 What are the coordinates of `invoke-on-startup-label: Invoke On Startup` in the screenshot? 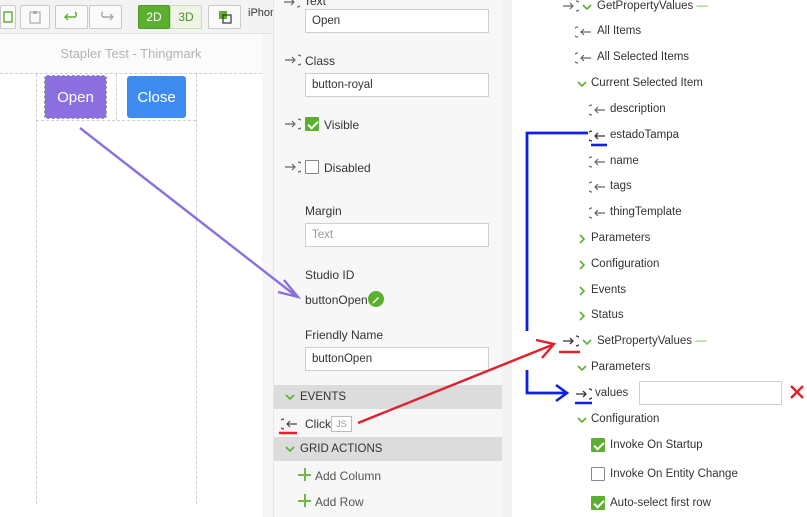 It's located at (656, 445).